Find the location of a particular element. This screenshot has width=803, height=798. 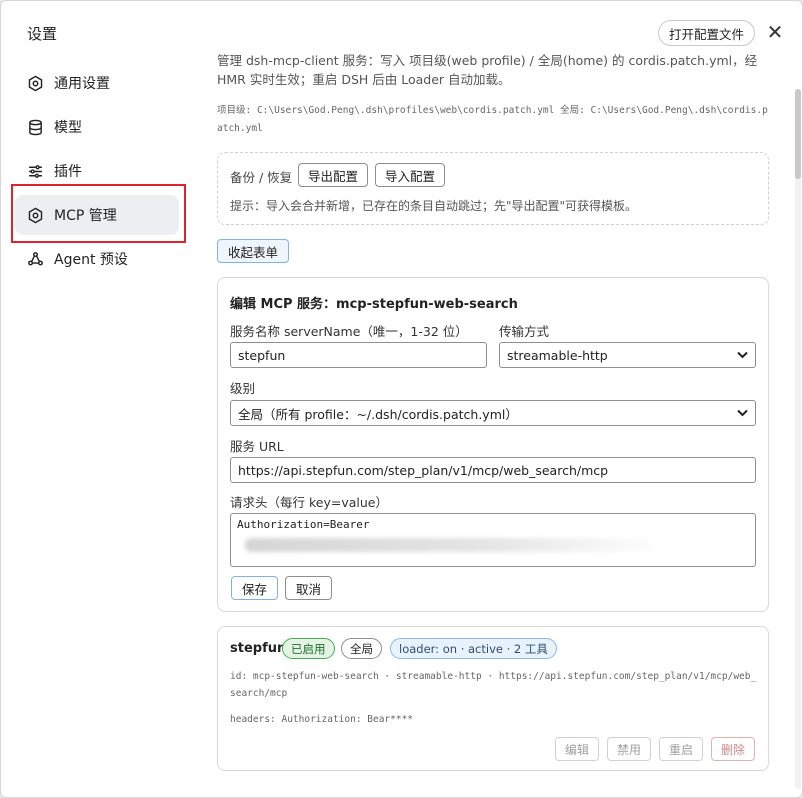

sidebar-item-agent-presets: Agent 预设 is located at coordinates (97, 259).